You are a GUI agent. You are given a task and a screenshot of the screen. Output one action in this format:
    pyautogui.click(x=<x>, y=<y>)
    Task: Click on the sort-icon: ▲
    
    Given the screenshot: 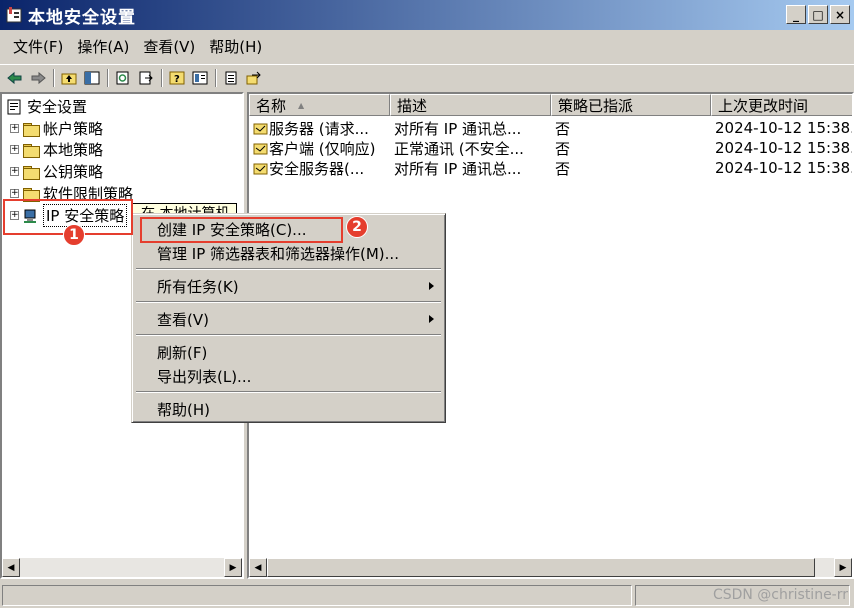 What is the action you would take?
    pyautogui.click(x=301, y=105)
    